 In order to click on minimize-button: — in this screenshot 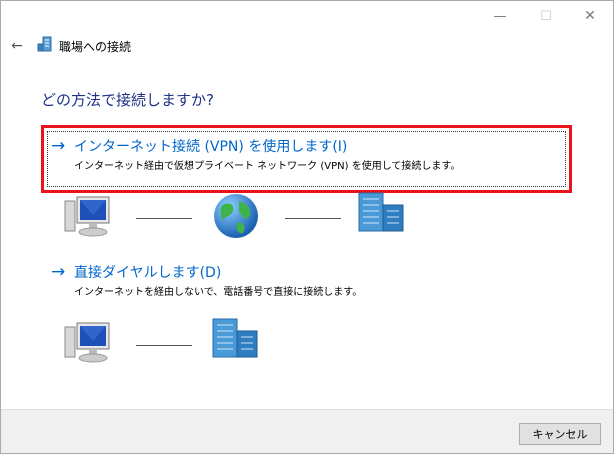, I will do `click(500, 16)`.